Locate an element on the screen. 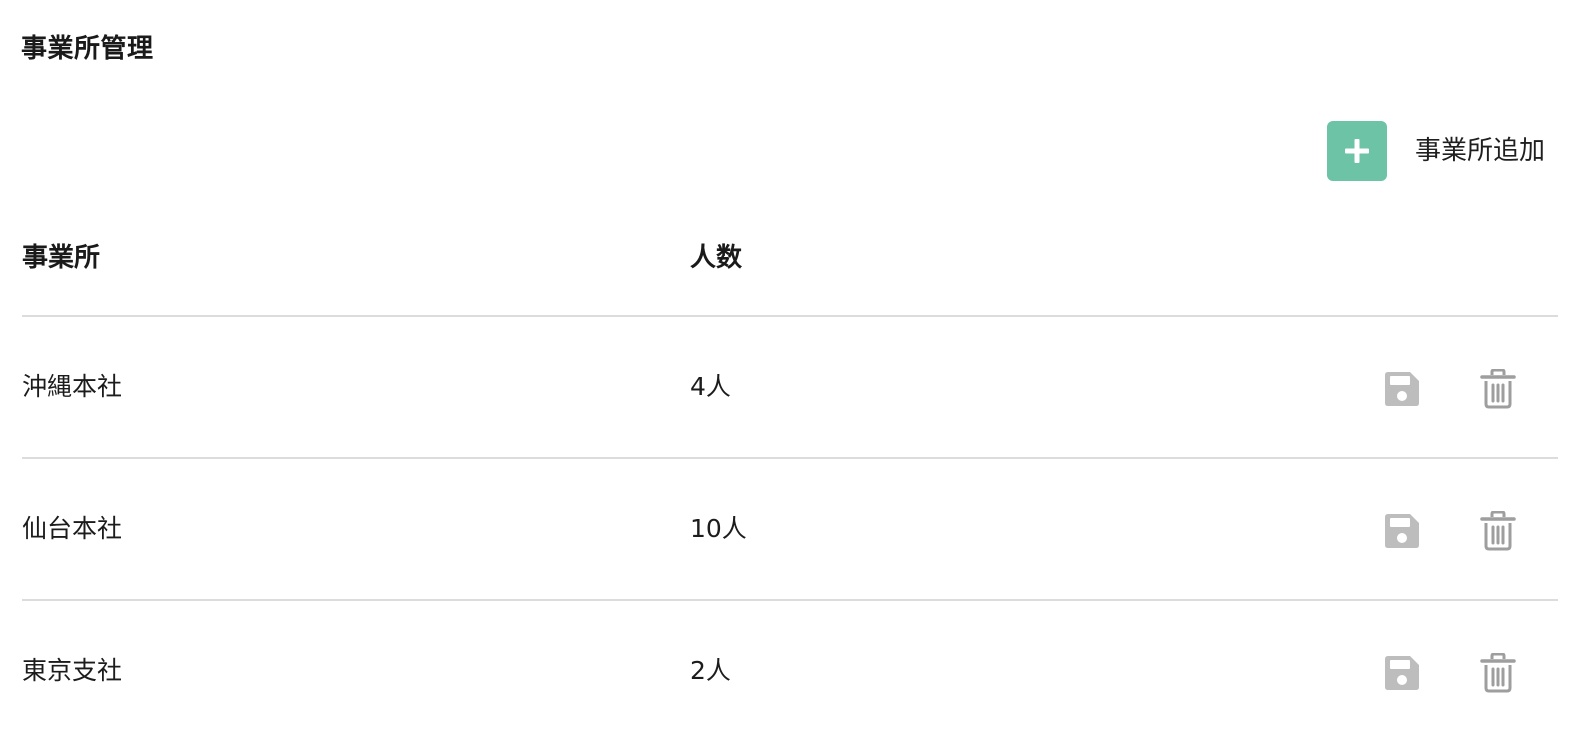  table-header: 事業所 人数 is located at coordinates (790, 269).